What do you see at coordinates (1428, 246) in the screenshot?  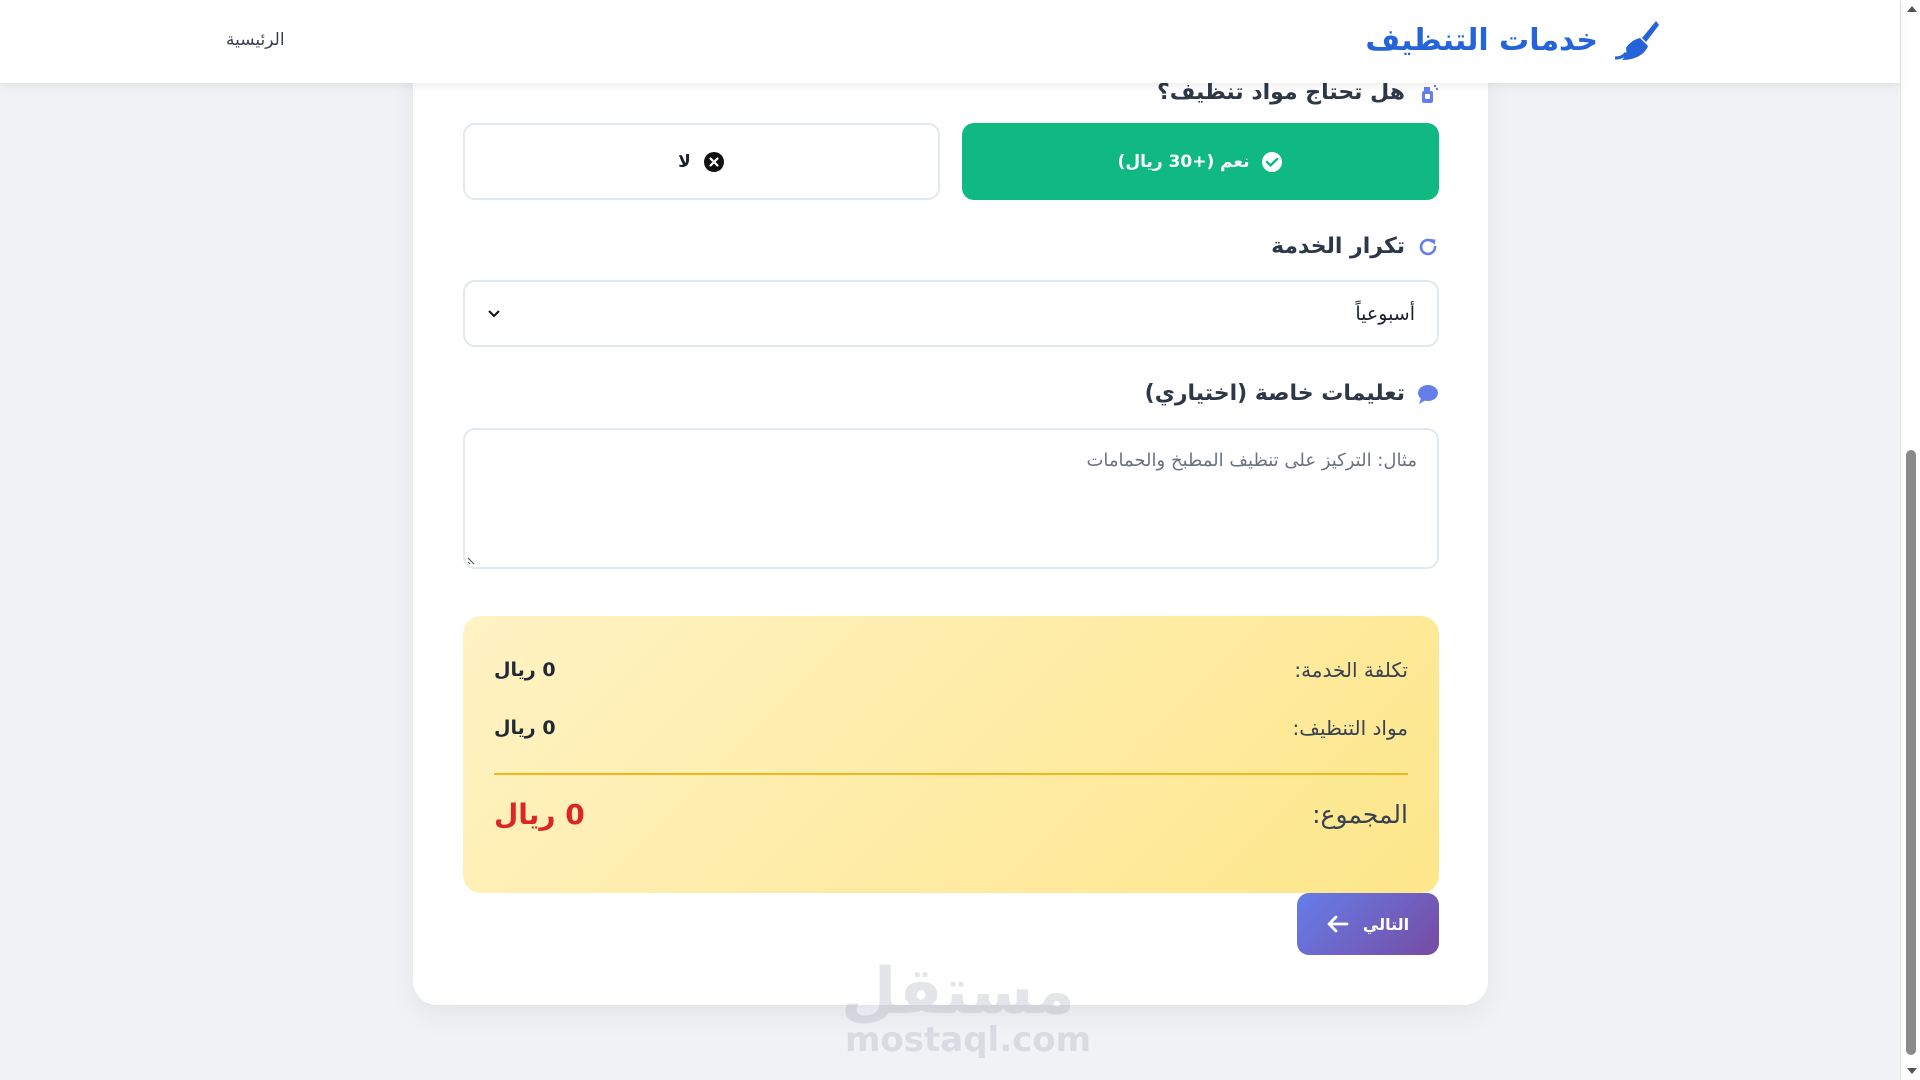 I see `refresh-icon` at bounding box center [1428, 246].